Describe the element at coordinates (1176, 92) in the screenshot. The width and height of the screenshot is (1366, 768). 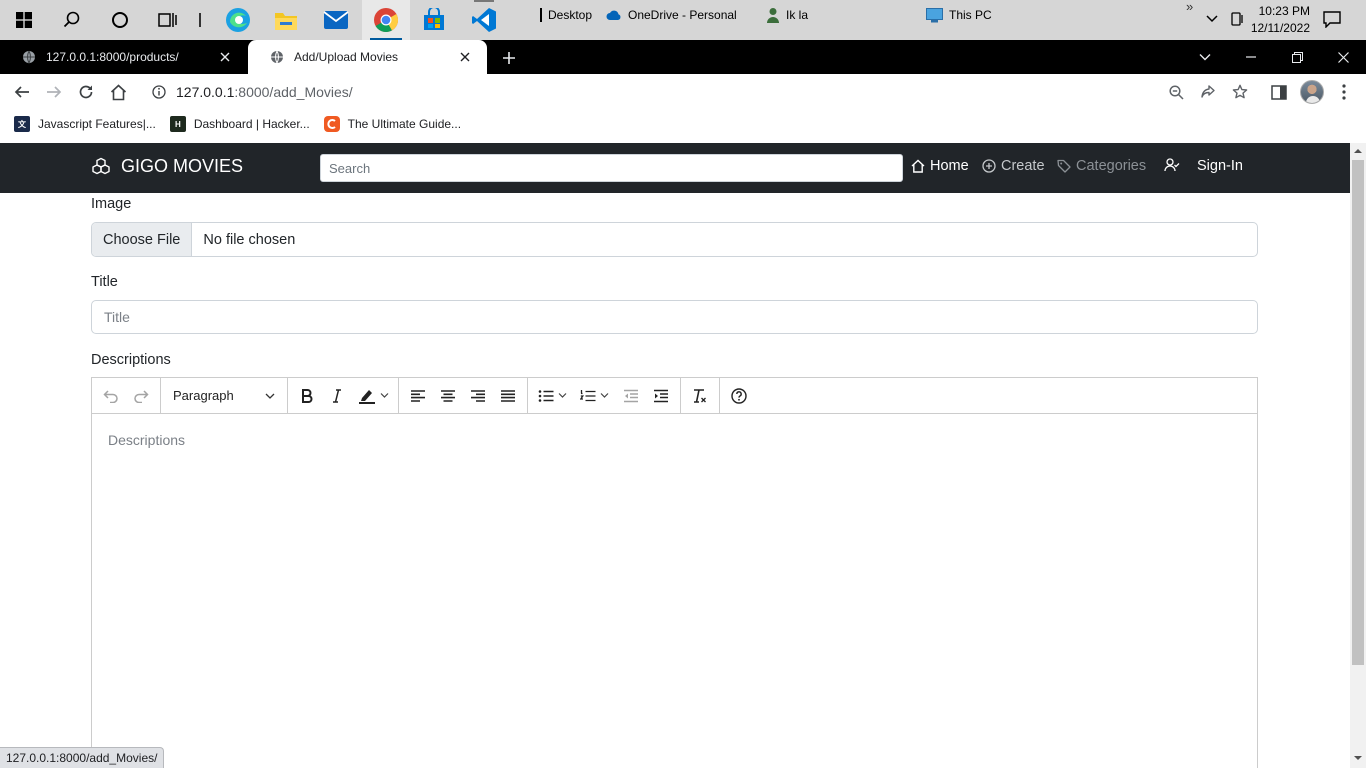
I see `zoom-button` at that location.